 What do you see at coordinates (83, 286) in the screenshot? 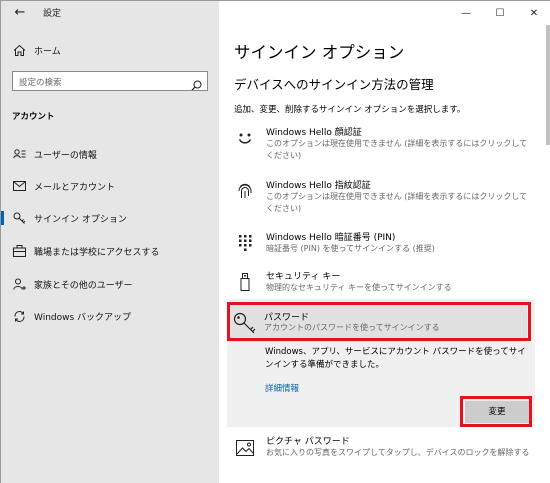
I see `sidebar-item-label: 家族とその他のユーザー` at bounding box center [83, 286].